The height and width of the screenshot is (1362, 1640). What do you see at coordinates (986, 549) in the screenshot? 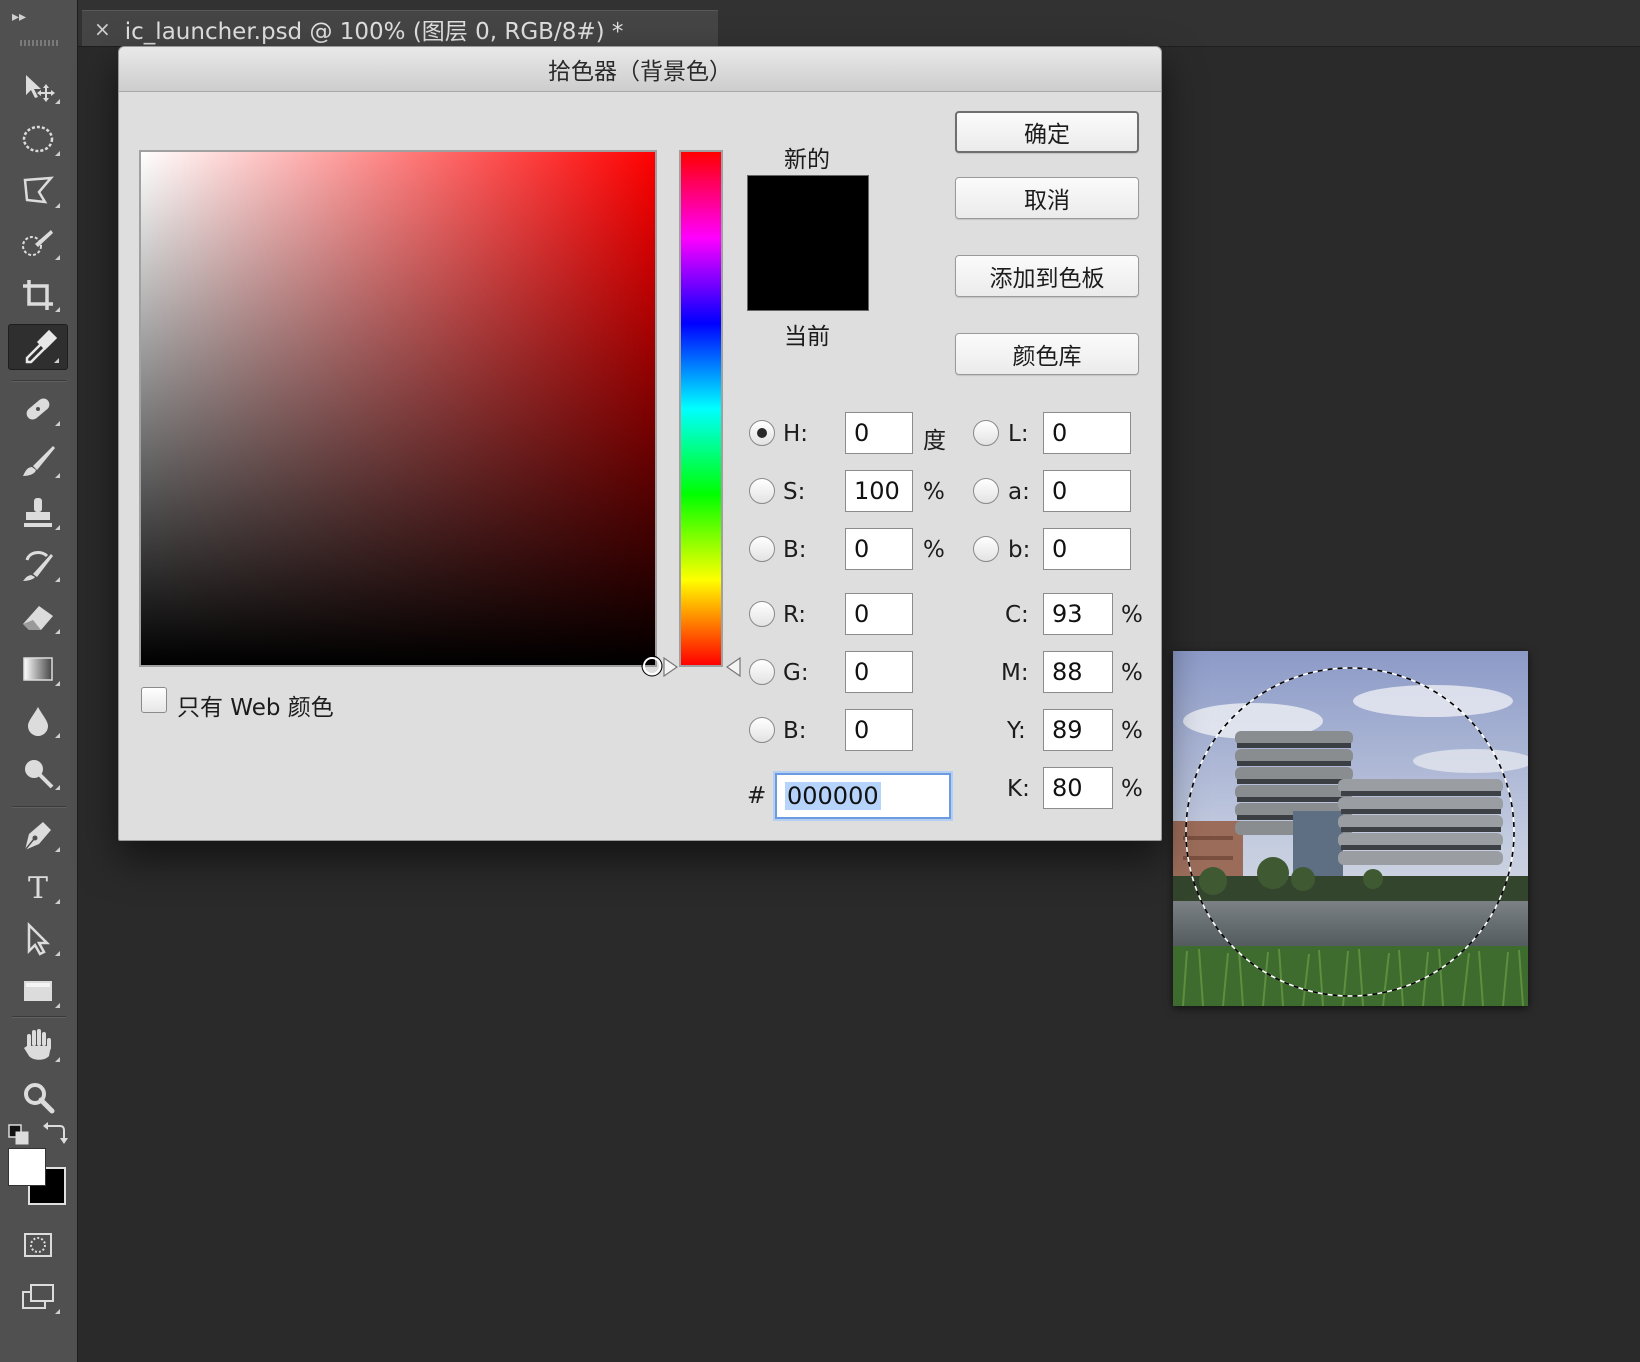
I see `lab-b-radio` at bounding box center [986, 549].